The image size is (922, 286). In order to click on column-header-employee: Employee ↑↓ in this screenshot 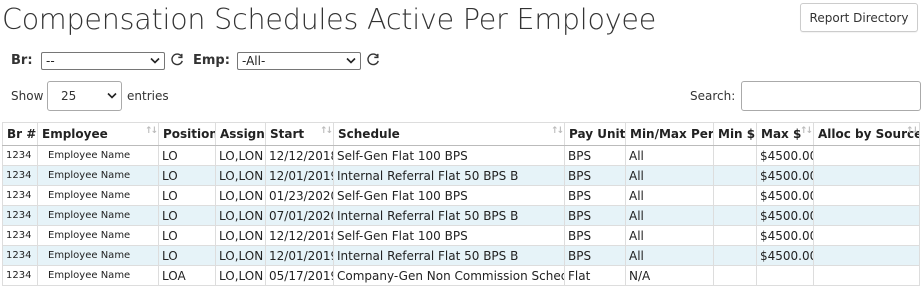, I will do `click(98, 134)`.